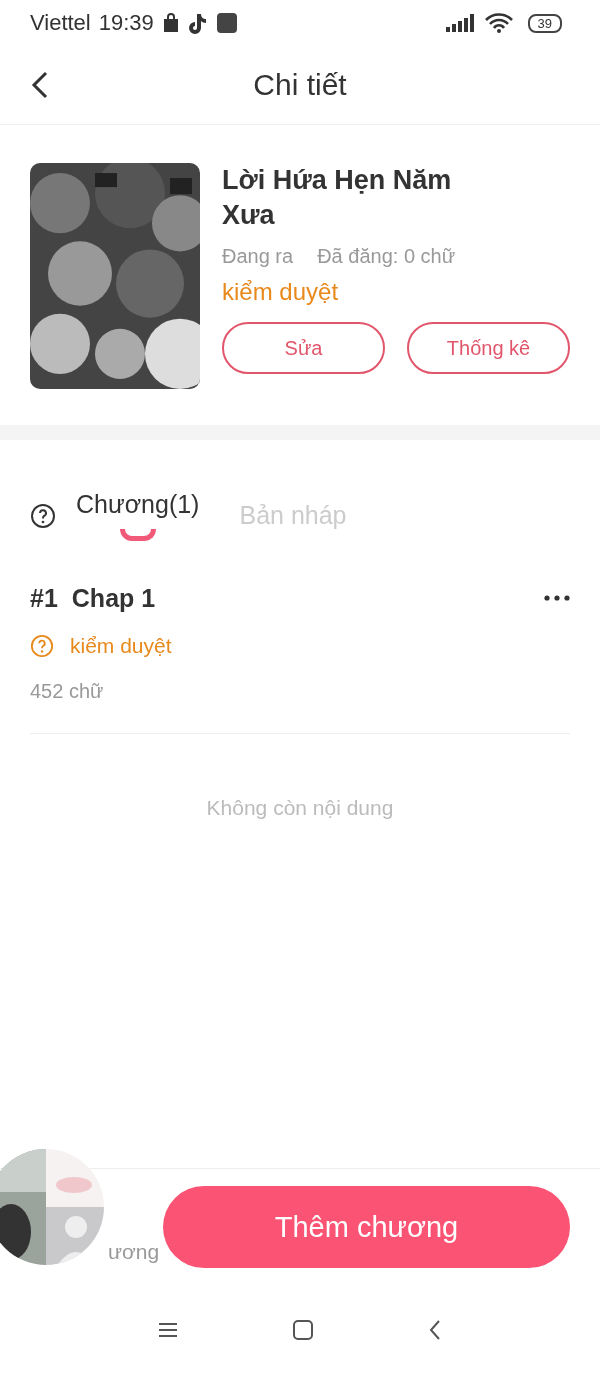 This screenshot has height=1375, width=600. I want to click on bottom-label: ương, so click(135, 1252).